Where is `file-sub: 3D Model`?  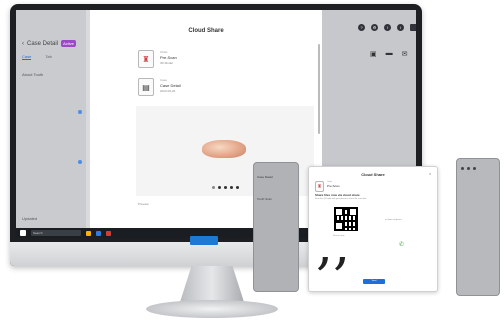
file-sub: 3D Model is located at coordinates (166, 63).